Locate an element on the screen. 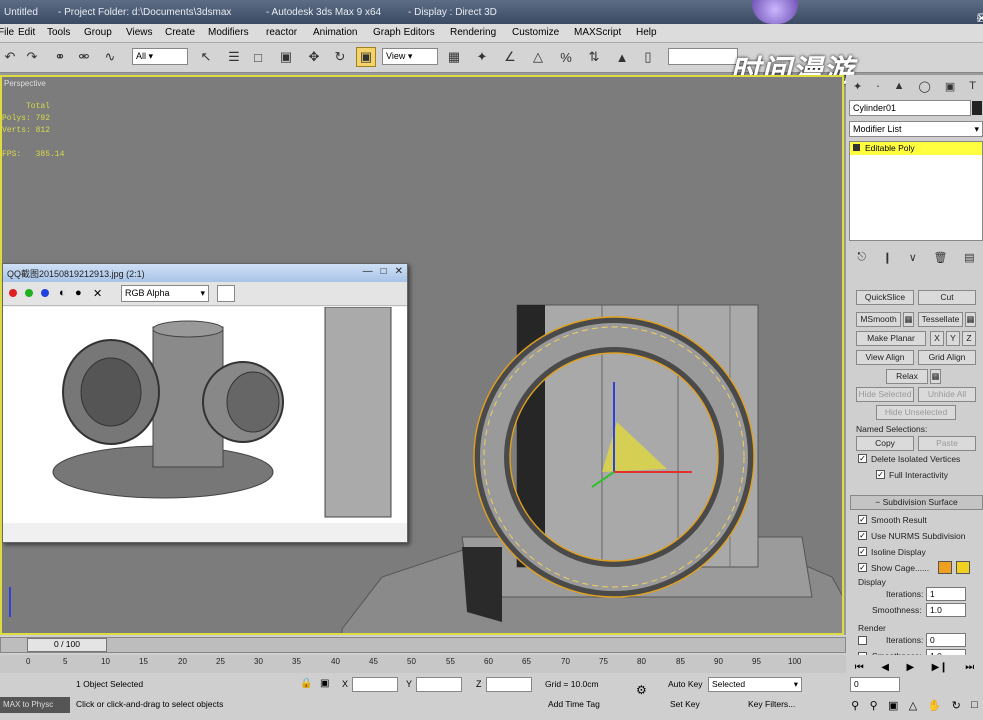  field-of-view-icon: △ is located at coordinates (913, 705).